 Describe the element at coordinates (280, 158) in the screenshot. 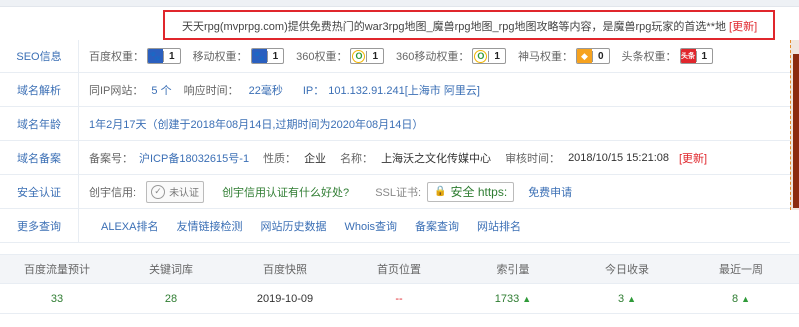

I see `icp-nature-label: 性质：` at that location.